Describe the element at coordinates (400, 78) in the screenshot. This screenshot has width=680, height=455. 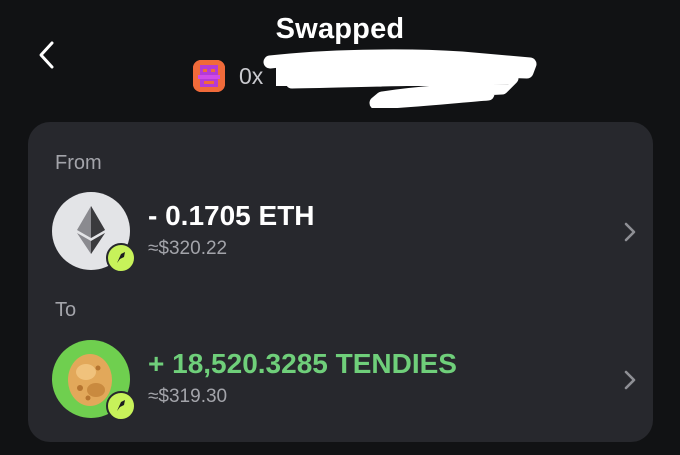
I see `redaction-scribble` at that location.